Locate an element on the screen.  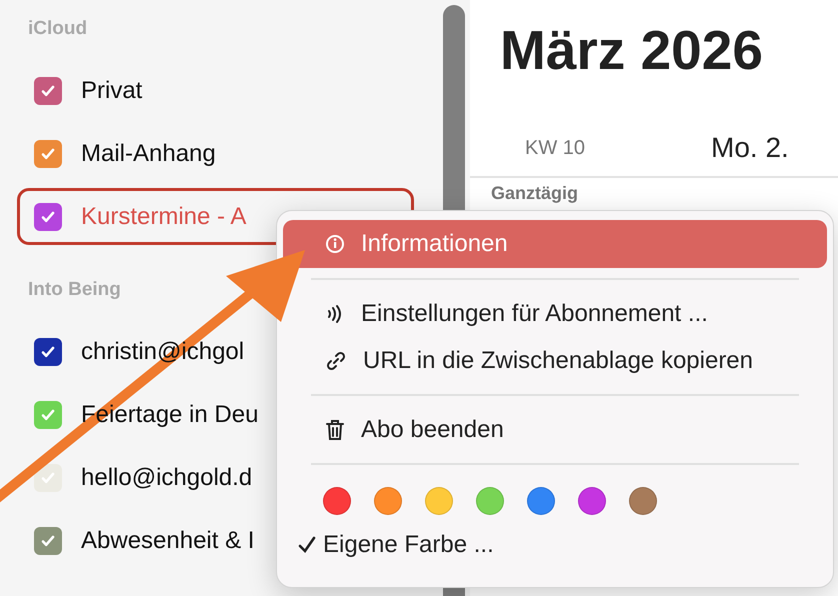
month-title: März 2026 is located at coordinates (631, 50).